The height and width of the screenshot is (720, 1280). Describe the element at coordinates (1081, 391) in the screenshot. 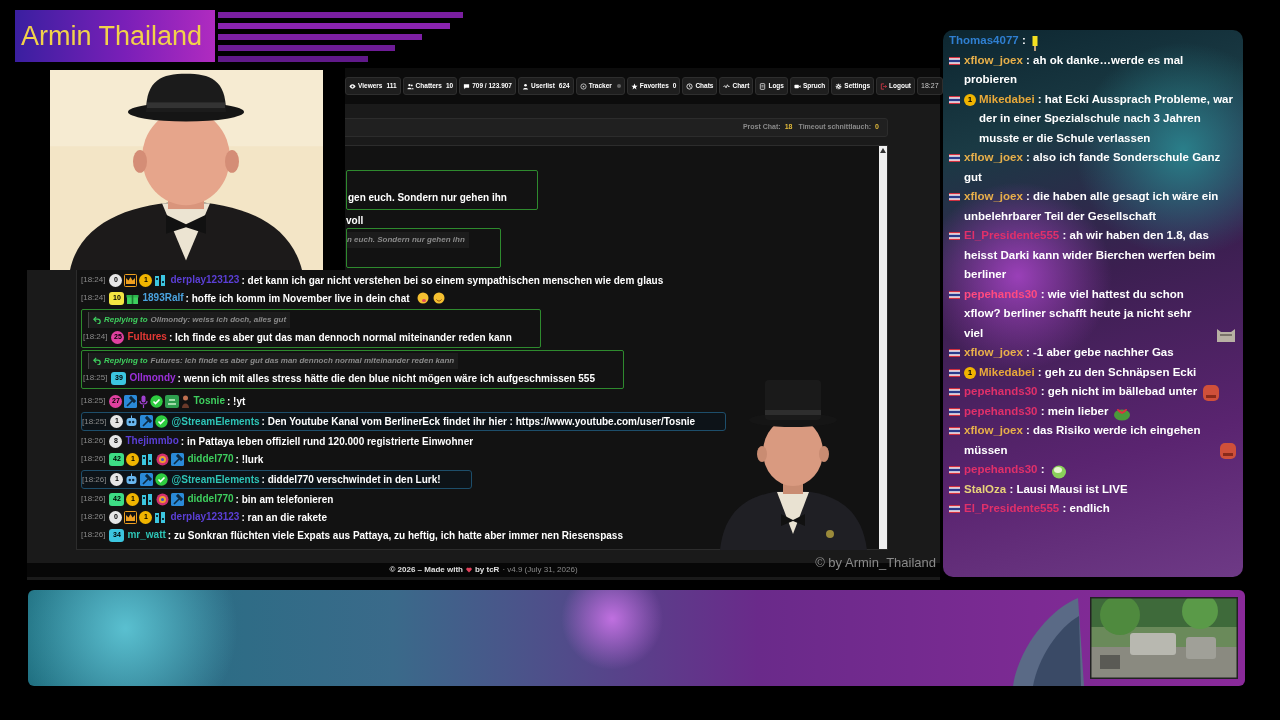

I see `chat-message: pepehands30 : geh nicht im bällebad unter` at that location.